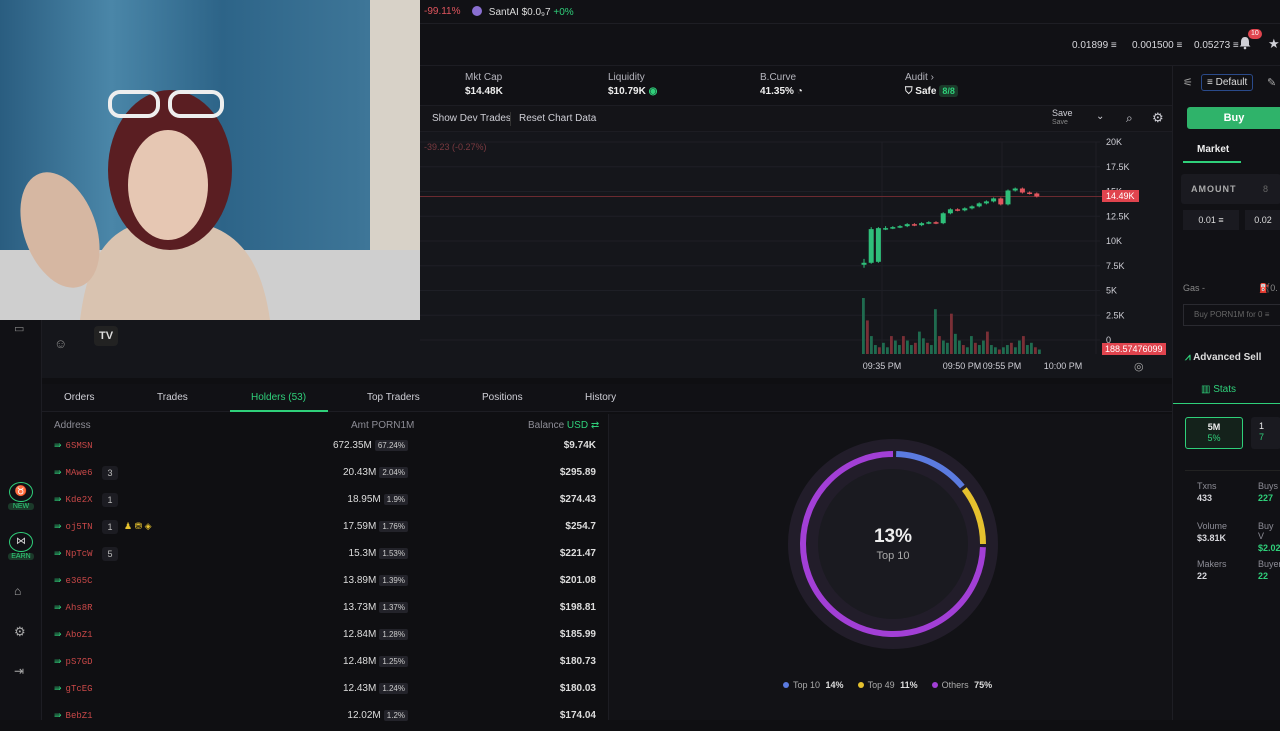 The image size is (1280, 731). What do you see at coordinates (1230, 189) in the screenshot?
I see `amount-field: AMOUNT 8` at bounding box center [1230, 189].